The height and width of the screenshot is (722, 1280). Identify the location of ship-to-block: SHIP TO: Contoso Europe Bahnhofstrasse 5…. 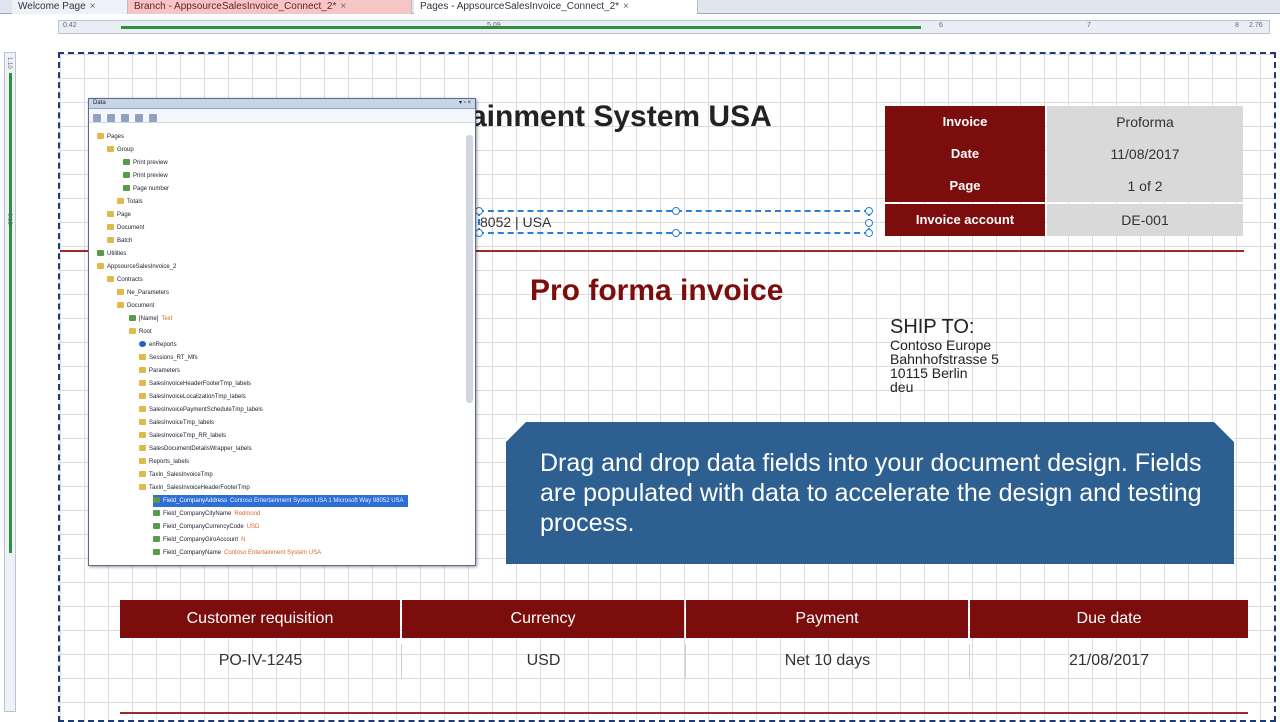
(944, 355).